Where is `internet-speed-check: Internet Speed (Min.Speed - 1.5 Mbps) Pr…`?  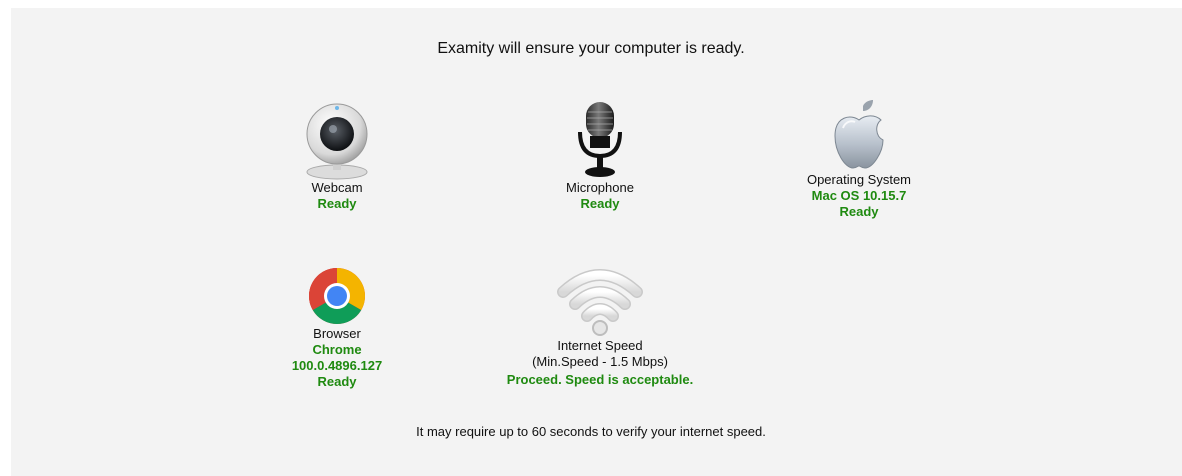
internet-speed-check: Internet Speed (Min.Speed - 1.5 Mbps) Pr… is located at coordinates (600, 325).